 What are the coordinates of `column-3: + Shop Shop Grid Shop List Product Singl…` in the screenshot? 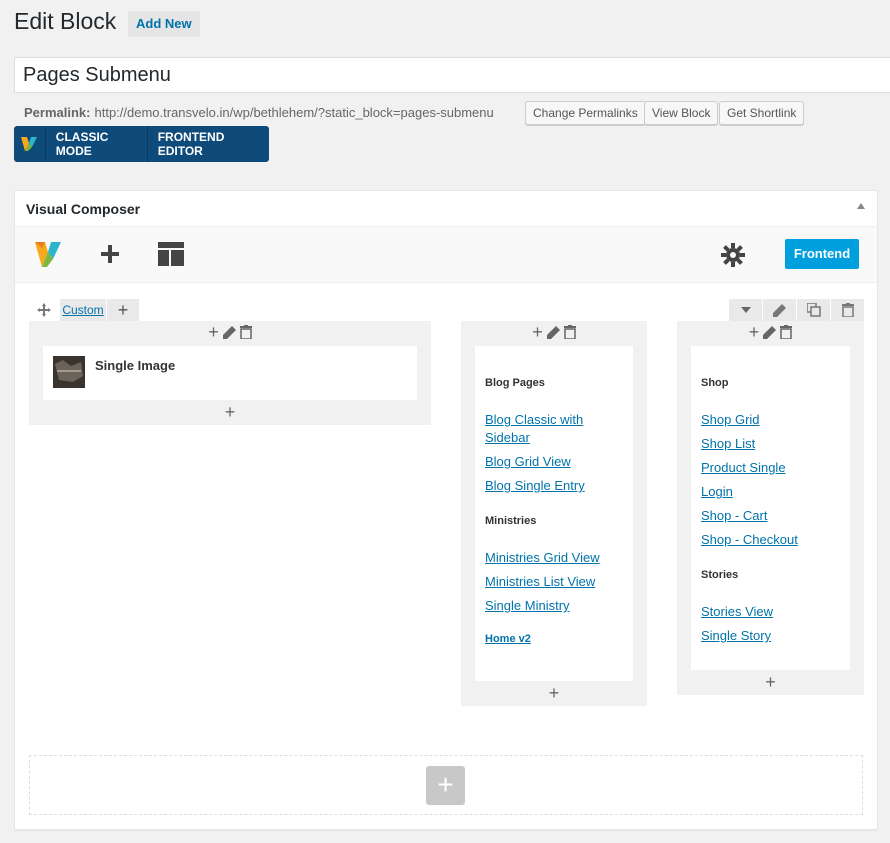 It's located at (770, 508).